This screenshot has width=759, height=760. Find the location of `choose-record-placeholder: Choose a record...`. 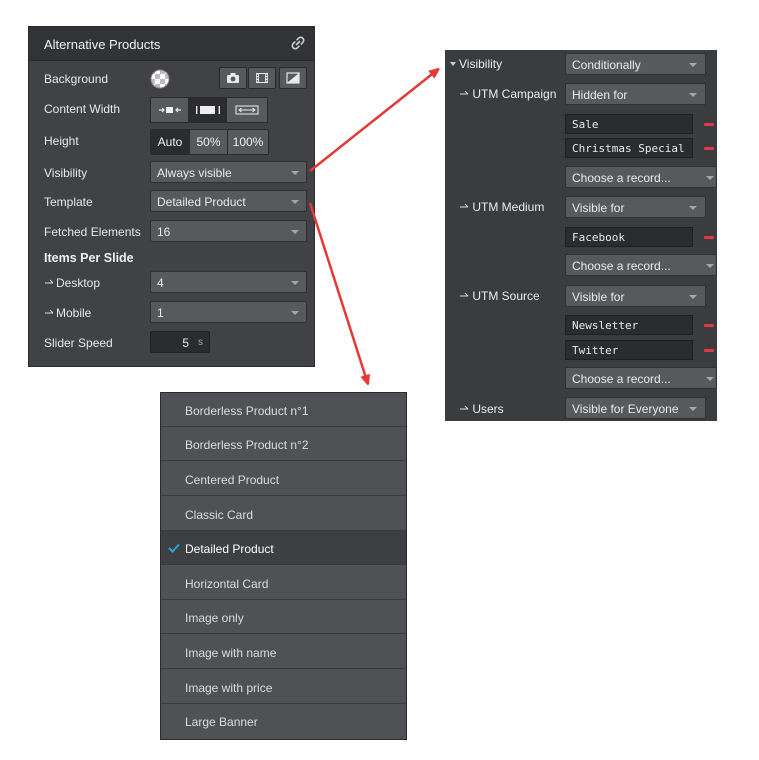

choose-record-placeholder: Choose a record... is located at coordinates (621, 178).